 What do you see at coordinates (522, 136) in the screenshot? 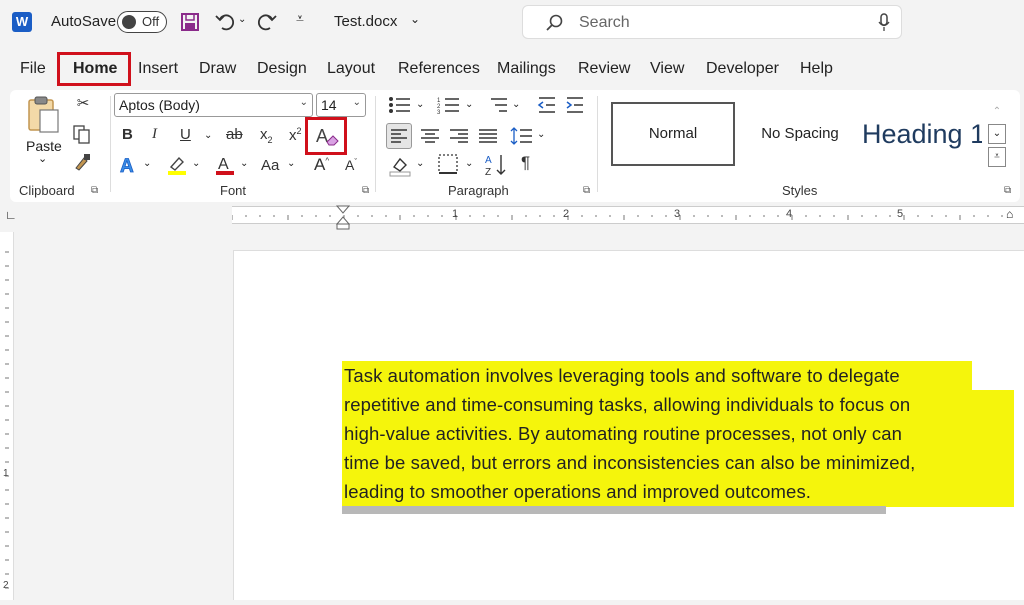
I see `line-spacing-icon` at bounding box center [522, 136].